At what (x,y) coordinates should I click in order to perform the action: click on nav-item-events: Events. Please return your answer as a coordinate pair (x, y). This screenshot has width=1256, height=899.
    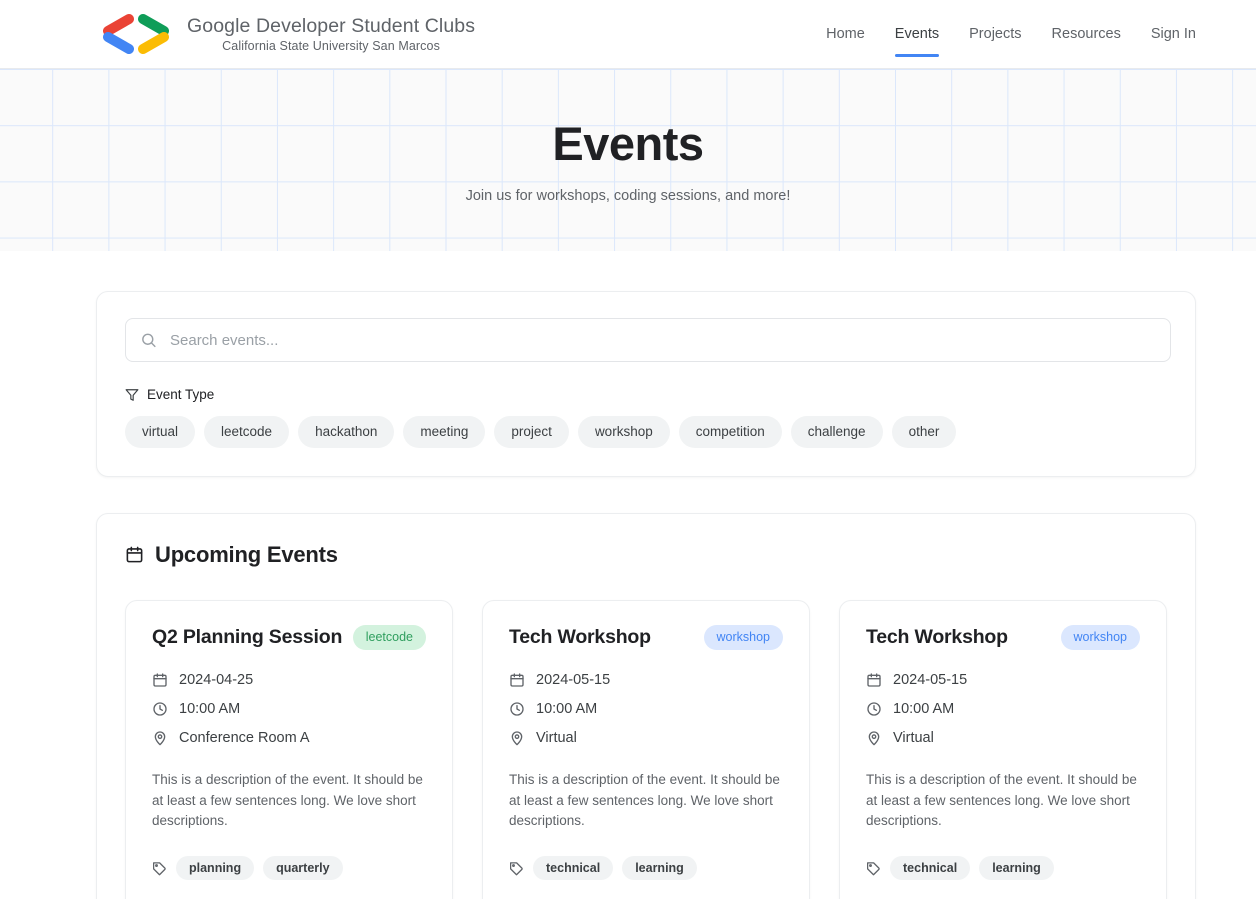
    Looking at the image, I should click on (917, 34).